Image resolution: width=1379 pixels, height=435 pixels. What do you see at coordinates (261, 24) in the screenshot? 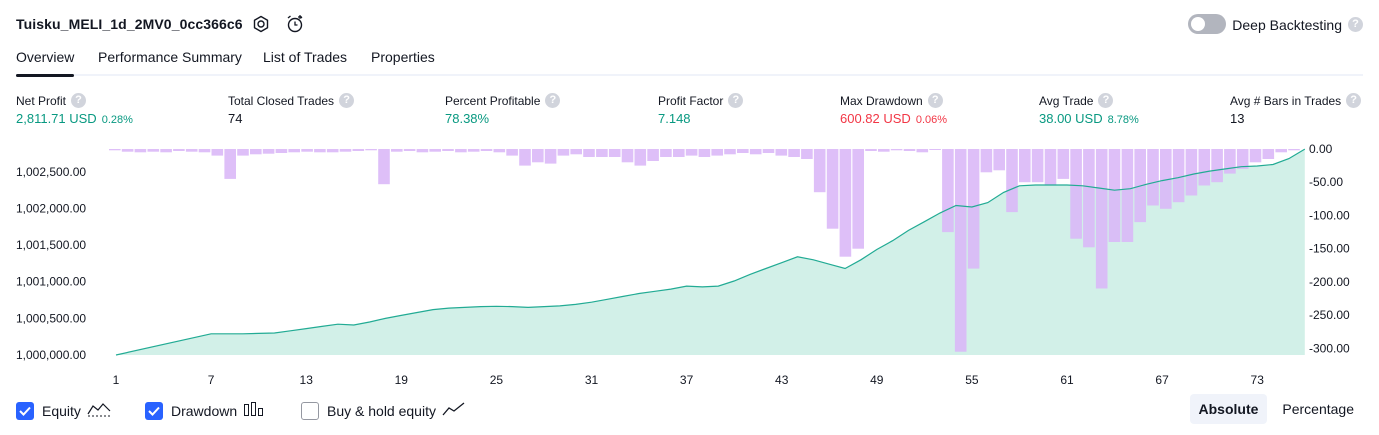
I see `settings-icon` at bounding box center [261, 24].